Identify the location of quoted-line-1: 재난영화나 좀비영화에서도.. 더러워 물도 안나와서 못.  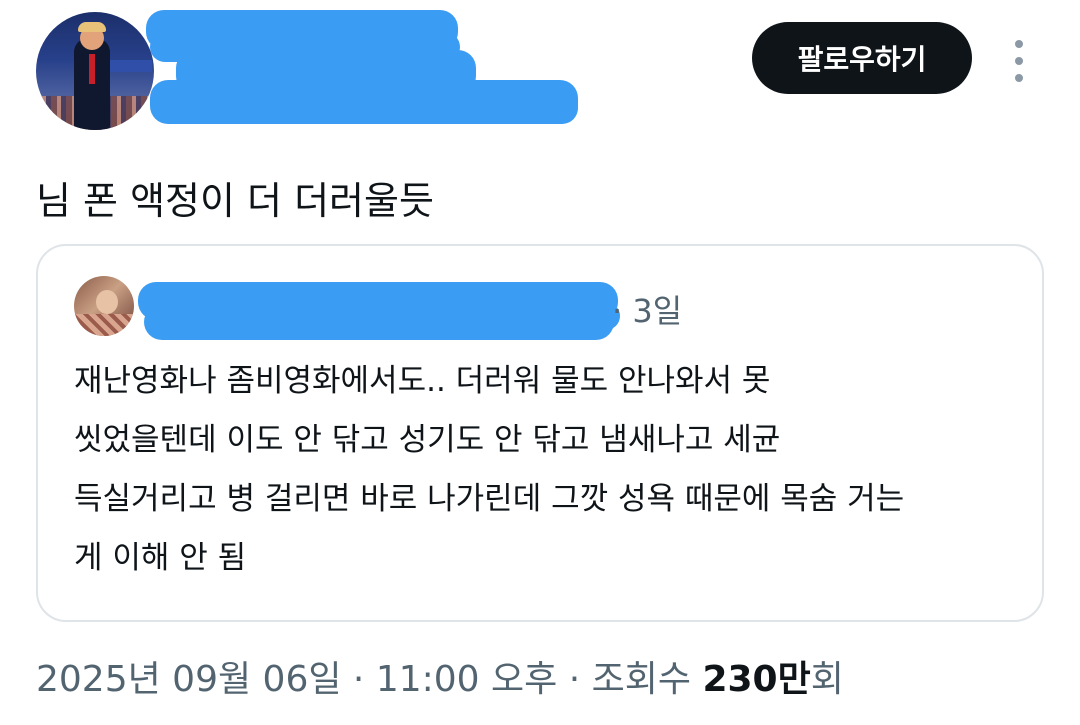
(422, 381).